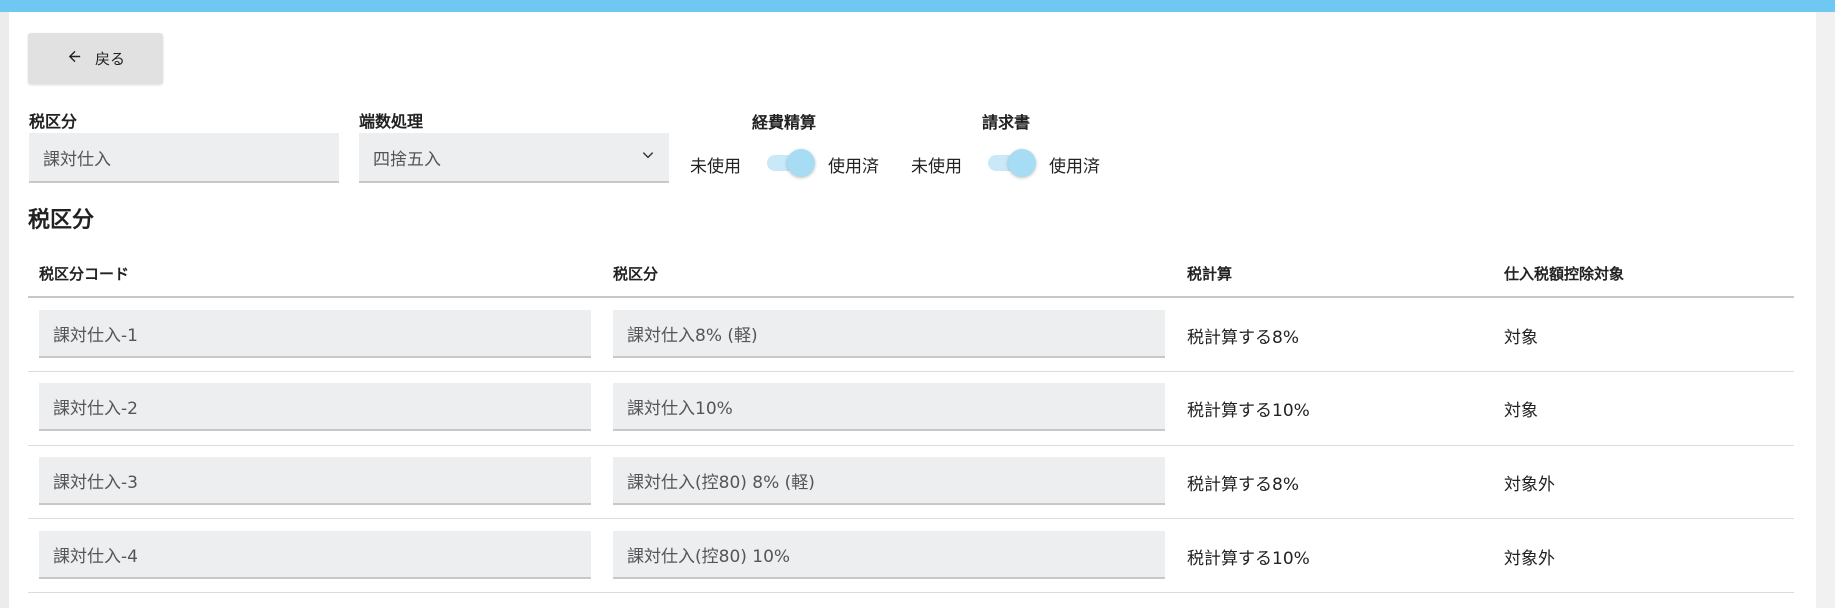  What do you see at coordinates (1564, 274) in the screenshot?
I see `column-header-deductible: 仕入税額控除対象` at bounding box center [1564, 274].